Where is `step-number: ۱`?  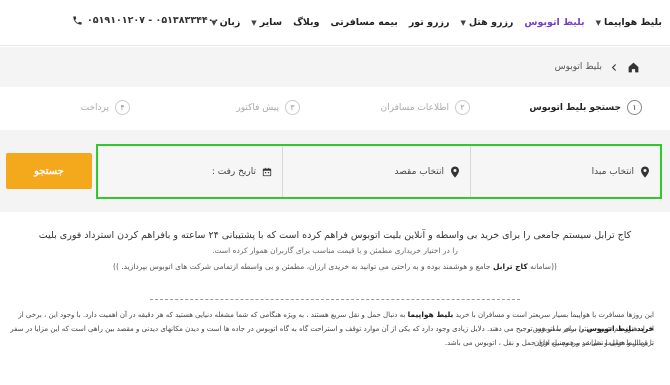
step-number: ۱ is located at coordinates (634, 107).